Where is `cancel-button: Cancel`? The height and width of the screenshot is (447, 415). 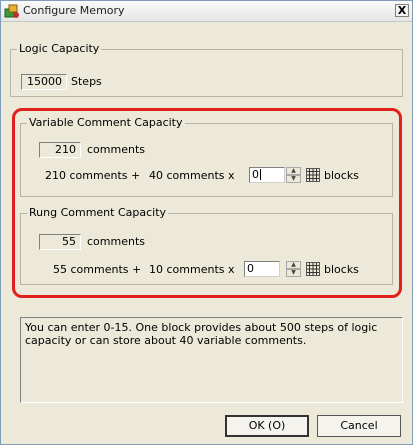
cancel-button: Cancel is located at coordinates (359, 426).